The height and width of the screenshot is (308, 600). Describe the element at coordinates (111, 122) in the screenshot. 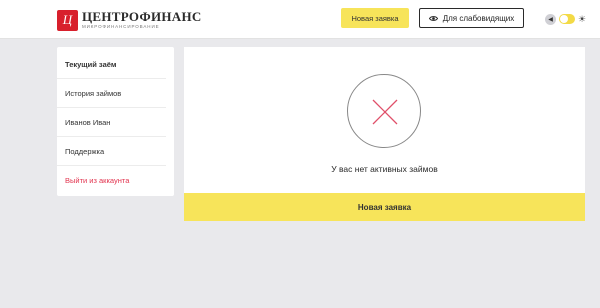

I see `sidebar-item-profile: Иванов Иван` at that location.